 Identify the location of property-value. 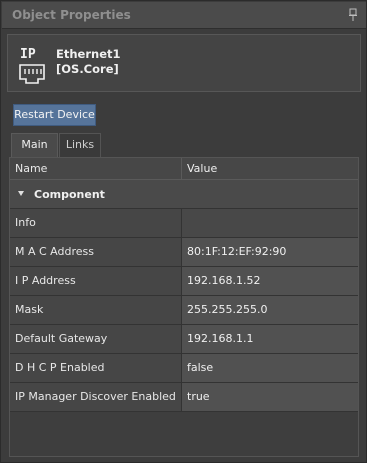
(269, 223).